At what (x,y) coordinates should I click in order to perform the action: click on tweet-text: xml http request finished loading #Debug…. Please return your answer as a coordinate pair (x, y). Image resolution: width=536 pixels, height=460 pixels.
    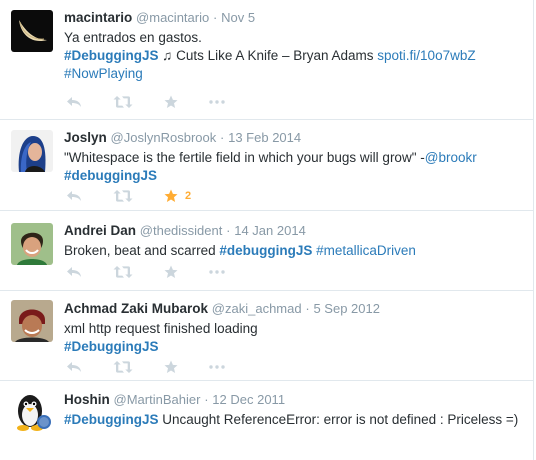
    Looking at the image, I should click on (294, 338).